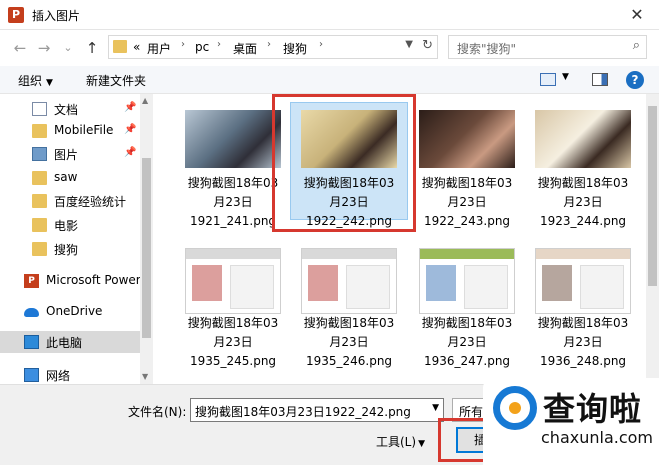 This screenshot has height=465, width=659. Describe the element at coordinates (295, 48) in the screenshot. I see `breadcrumb-sogou: 搜狗` at that location.